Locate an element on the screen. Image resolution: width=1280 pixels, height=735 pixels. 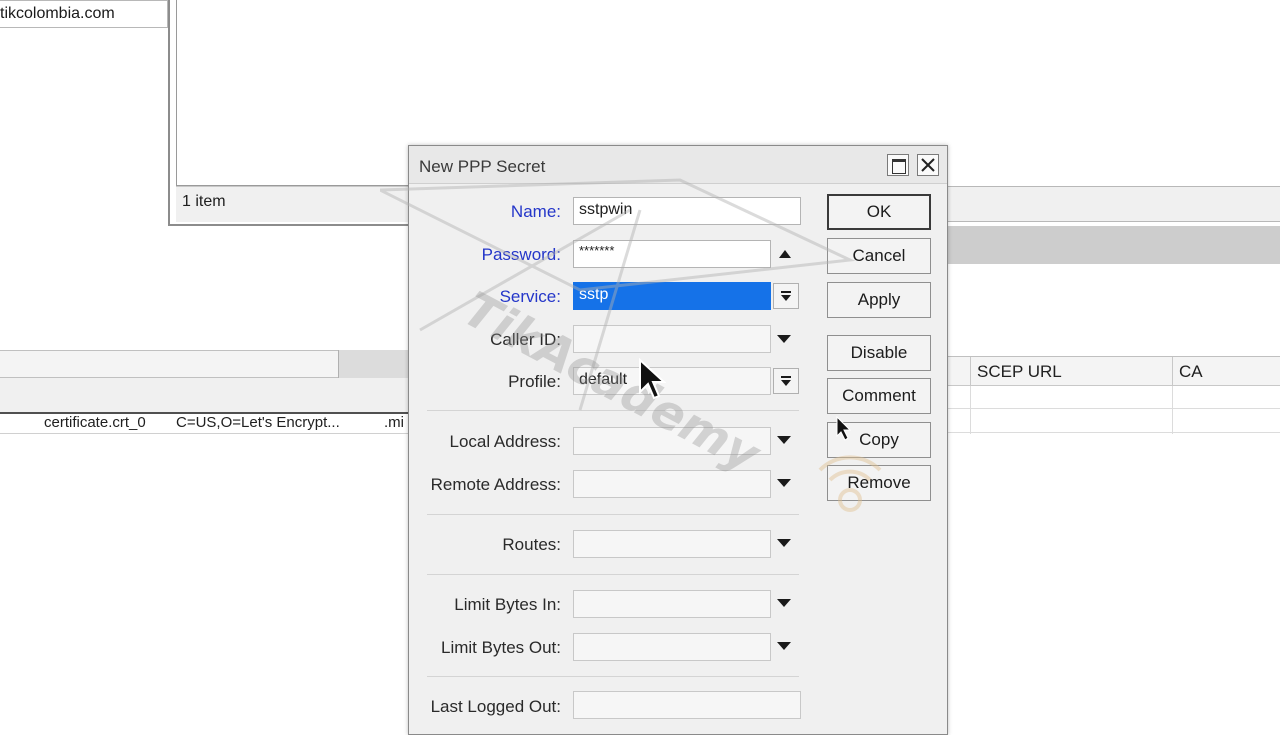
last-logged-out-field is located at coordinates (687, 705).